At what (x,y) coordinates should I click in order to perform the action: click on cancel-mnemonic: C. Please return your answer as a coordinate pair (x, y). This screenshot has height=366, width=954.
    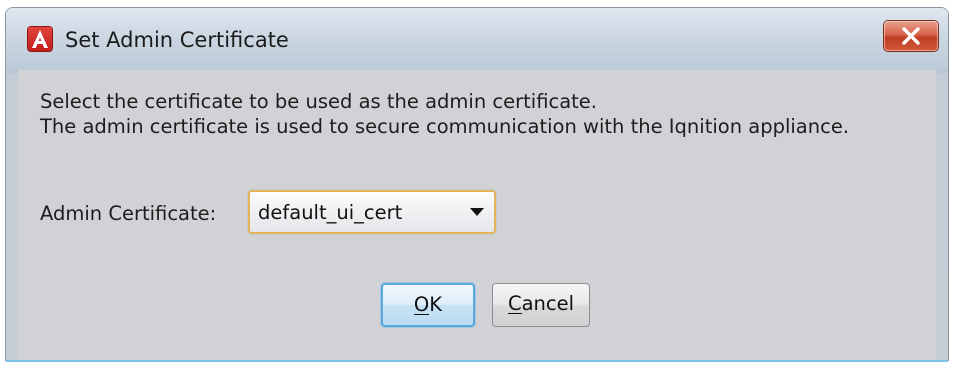
    Looking at the image, I should click on (514, 303).